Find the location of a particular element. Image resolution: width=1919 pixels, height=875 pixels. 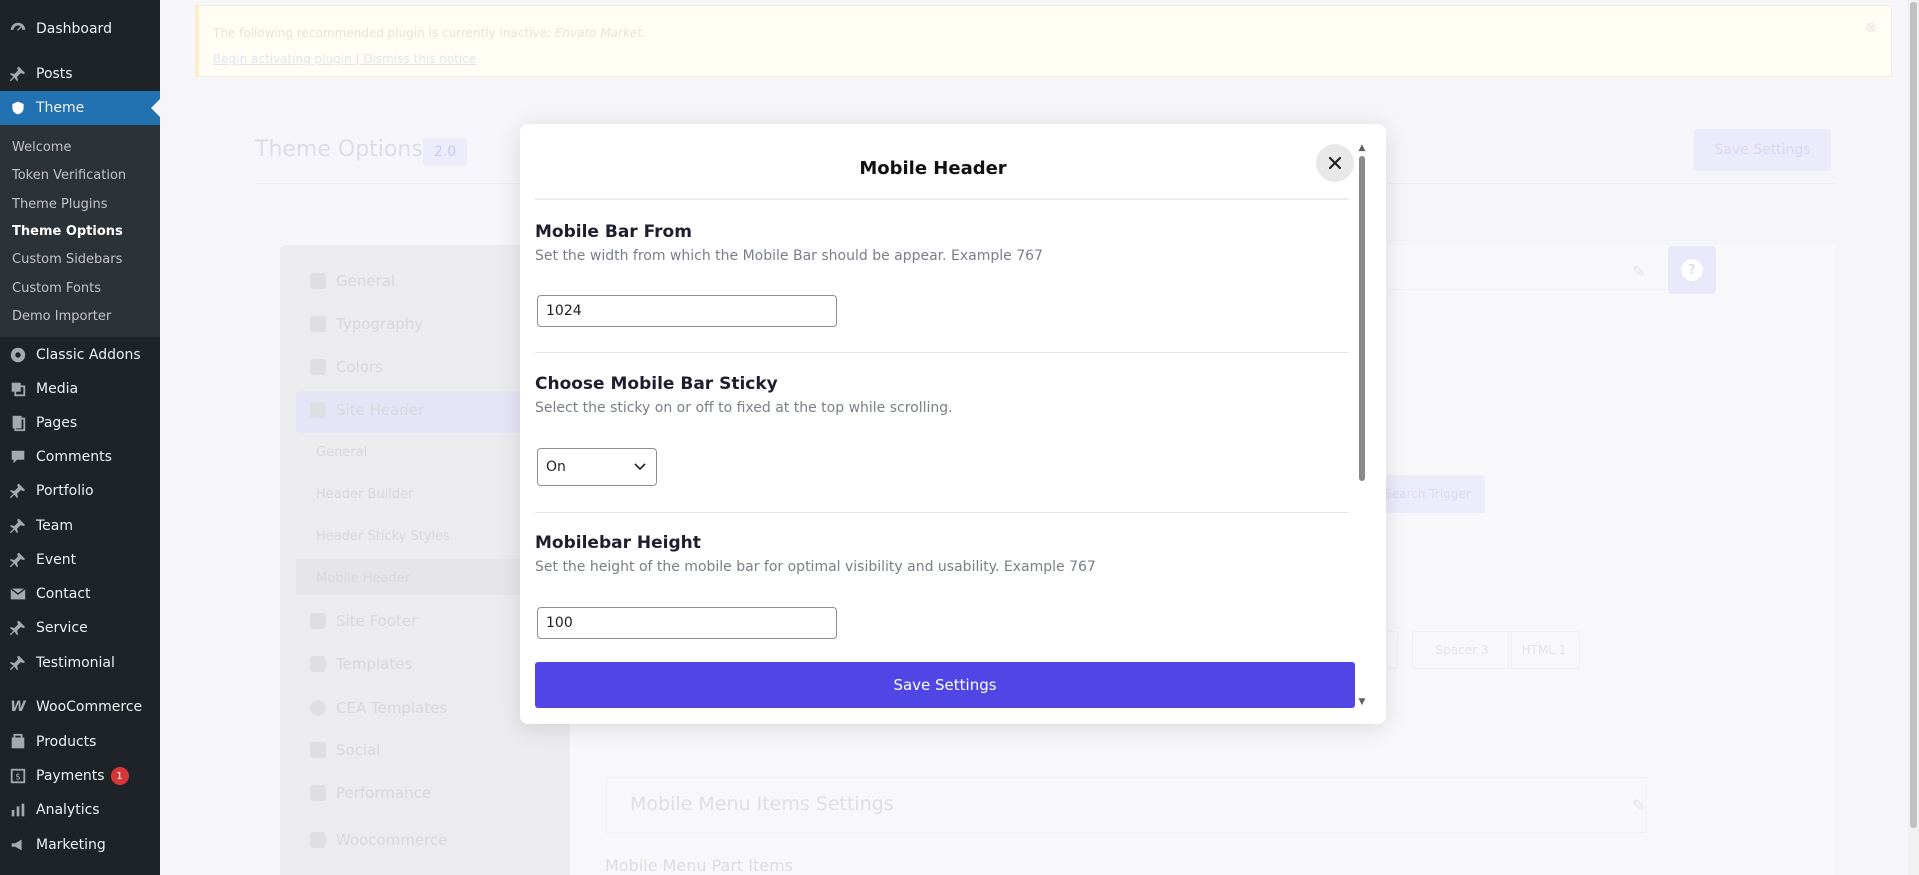

nav-label: Site Footer is located at coordinates (377, 621).